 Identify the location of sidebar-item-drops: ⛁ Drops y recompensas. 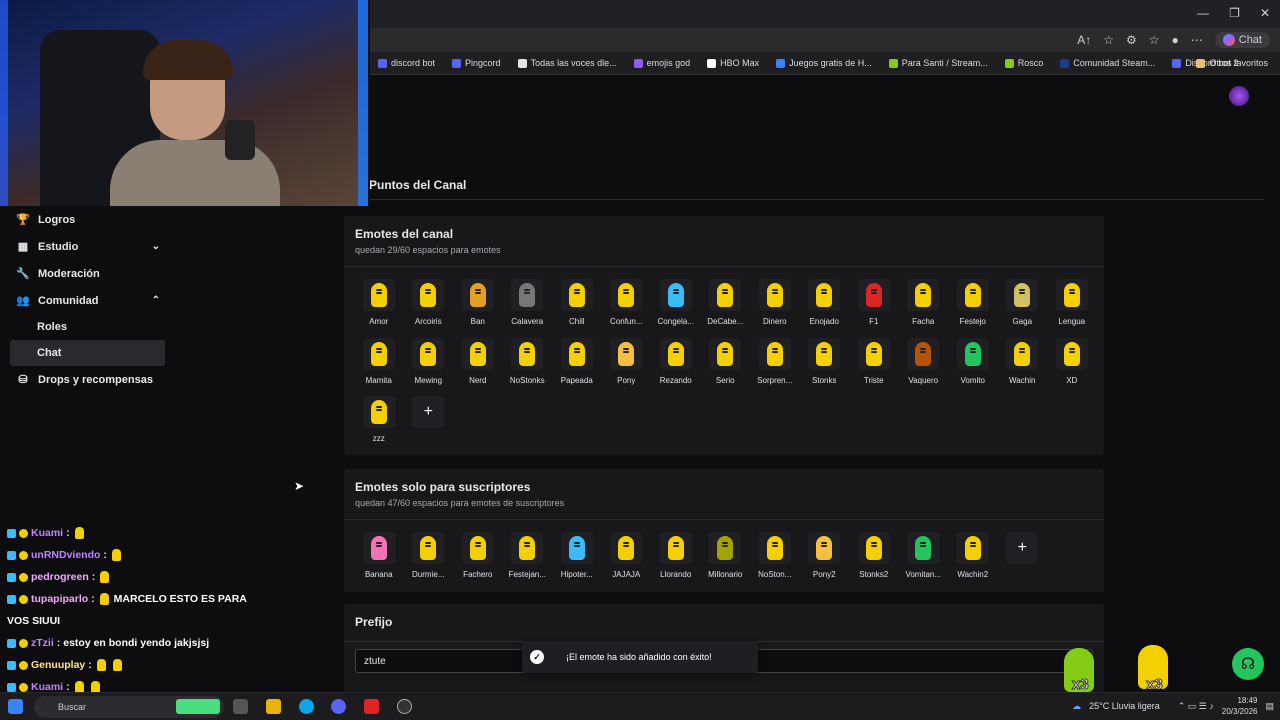
(86, 379).